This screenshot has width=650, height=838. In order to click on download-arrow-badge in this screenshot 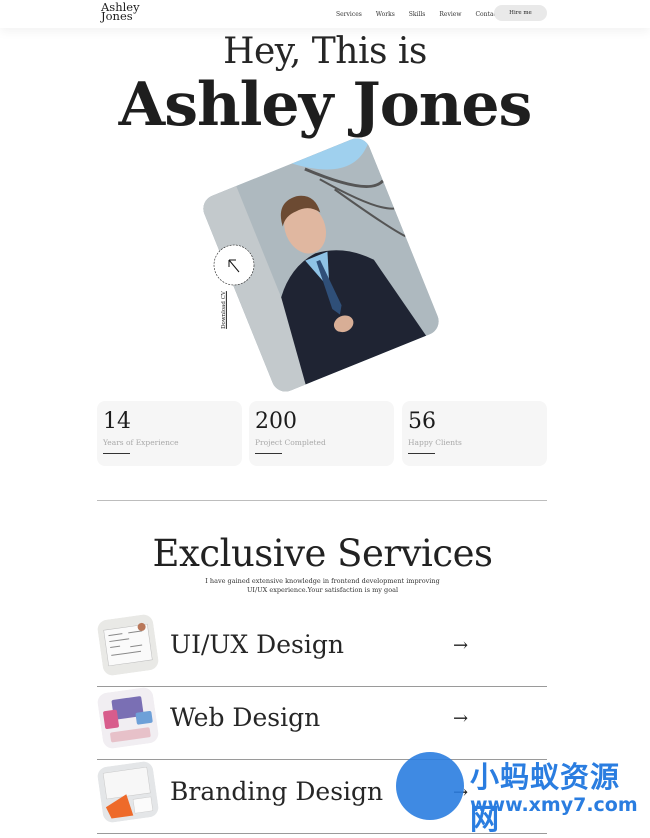, I will do `click(234, 265)`.